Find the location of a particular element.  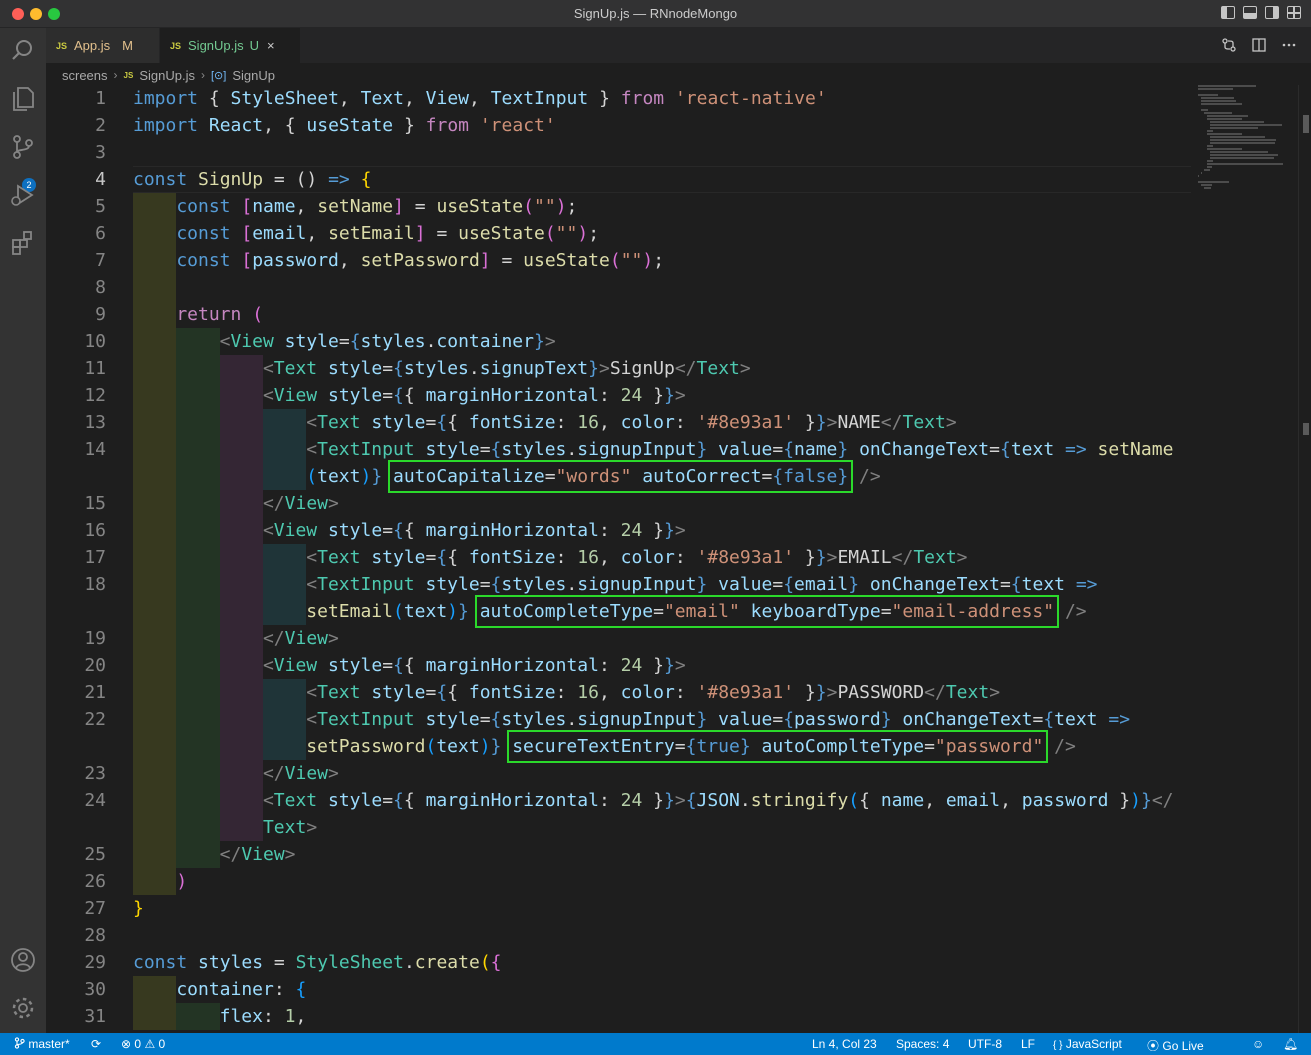

tab-signup-js: JS SignUp.js U × is located at coordinates (230, 45).